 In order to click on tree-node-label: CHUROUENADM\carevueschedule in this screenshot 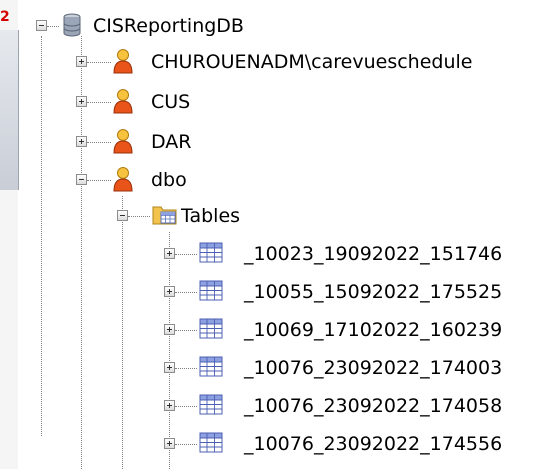, I will do `click(312, 62)`.